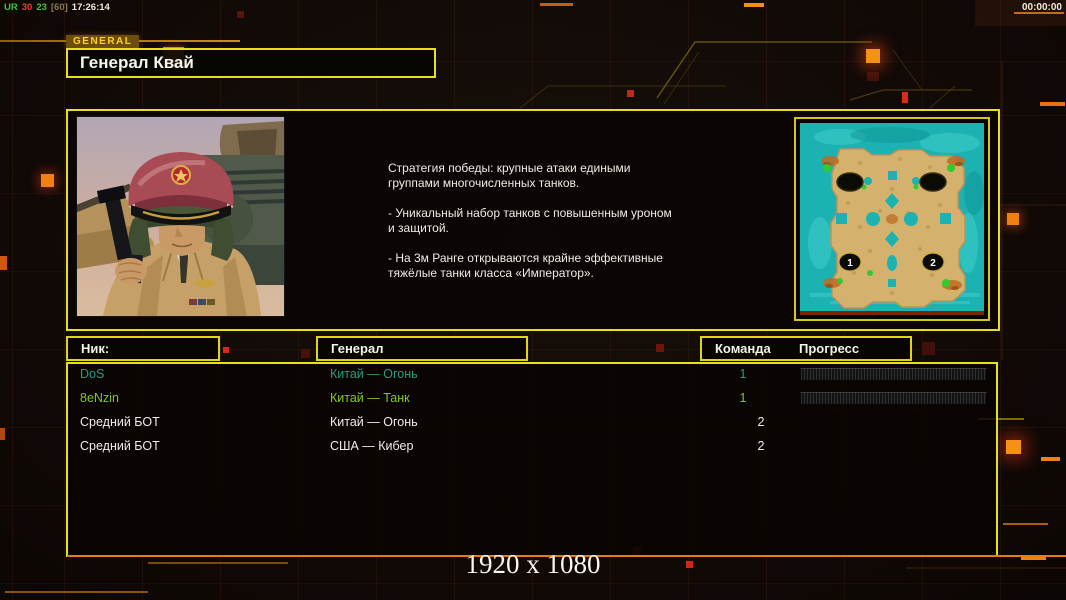 The image size is (1066, 600). I want to click on map-preview-image: 1 2, so click(892, 219).